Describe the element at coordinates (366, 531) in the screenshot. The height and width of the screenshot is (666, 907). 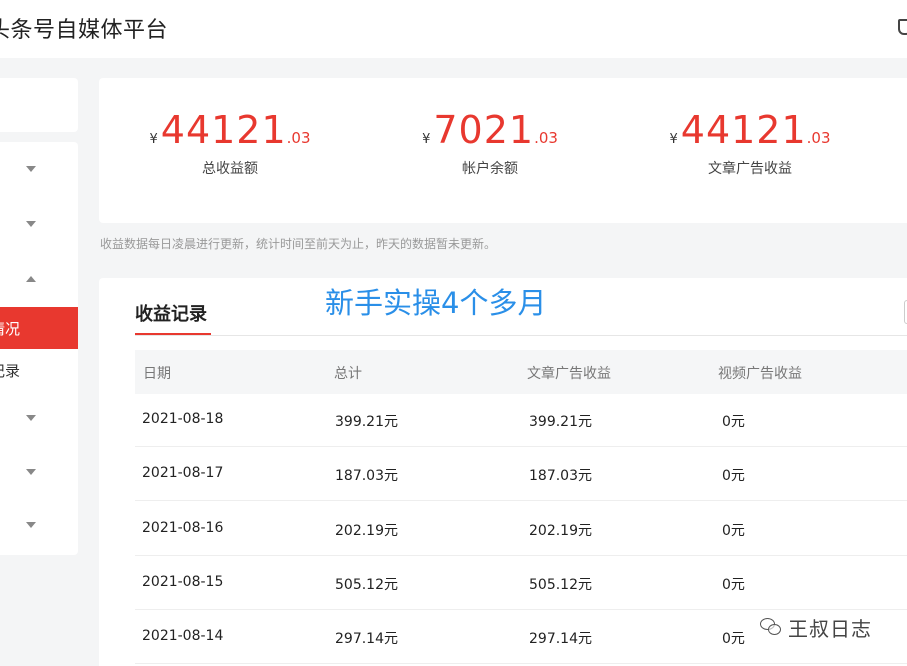
I see `cell-total: 202.19元` at that location.